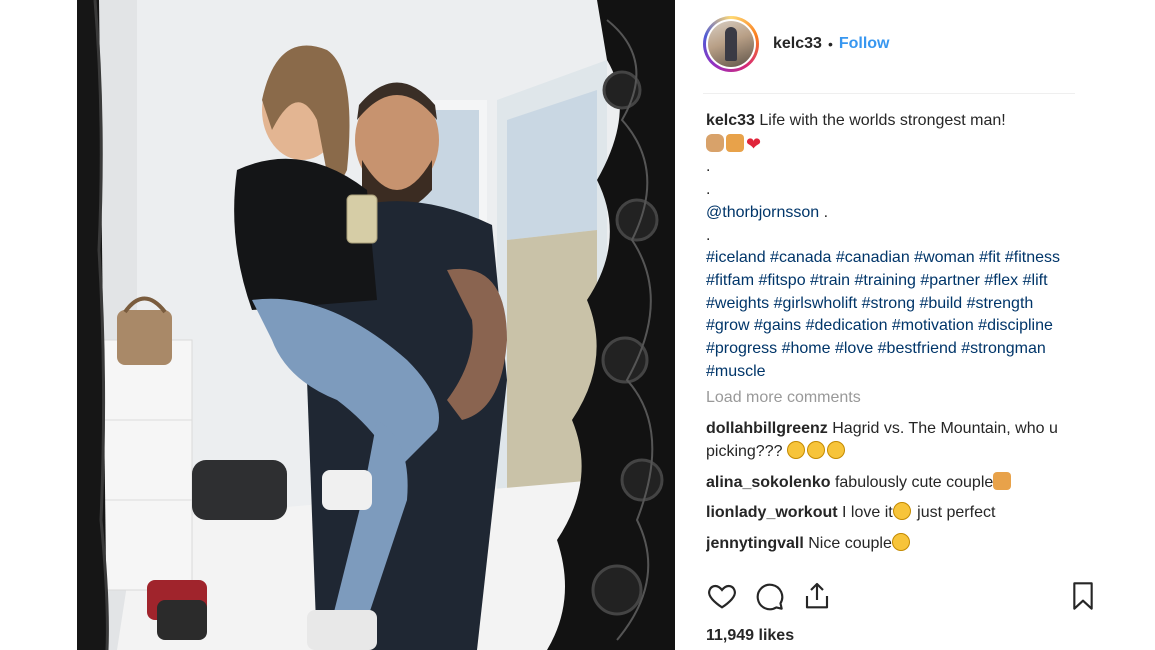 The width and height of the screenshot is (1155, 650). Describe the element at coordinates (767, 428) in the screenshot. I see `comment-username: dollahbillgreenz` at that location.